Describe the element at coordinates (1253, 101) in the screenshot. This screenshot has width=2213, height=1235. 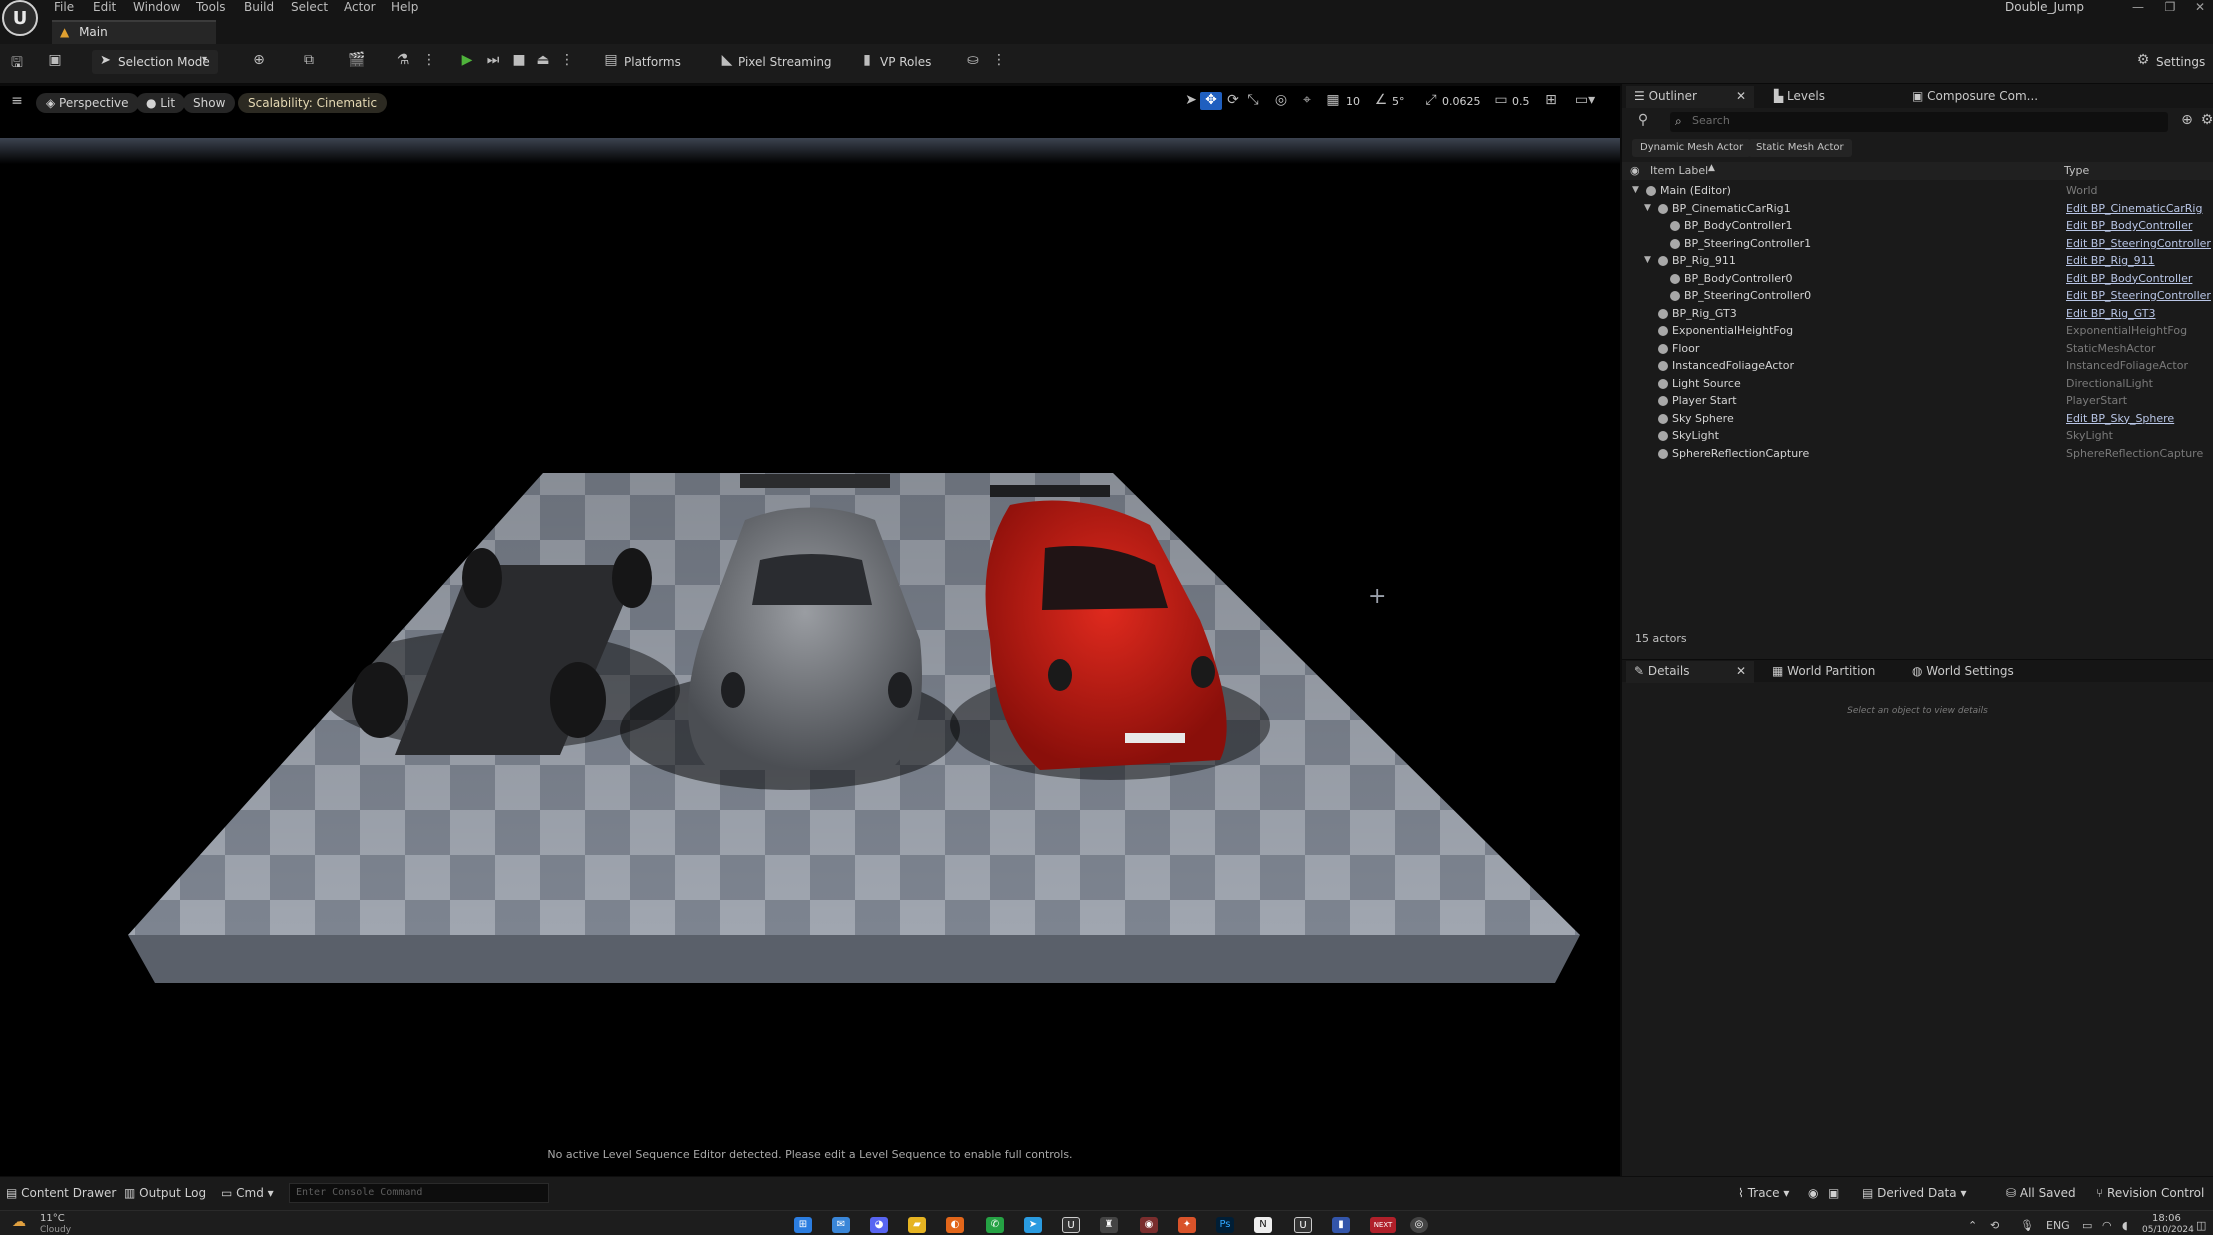
I see `scale-tool-icon: ⤡` at that location.